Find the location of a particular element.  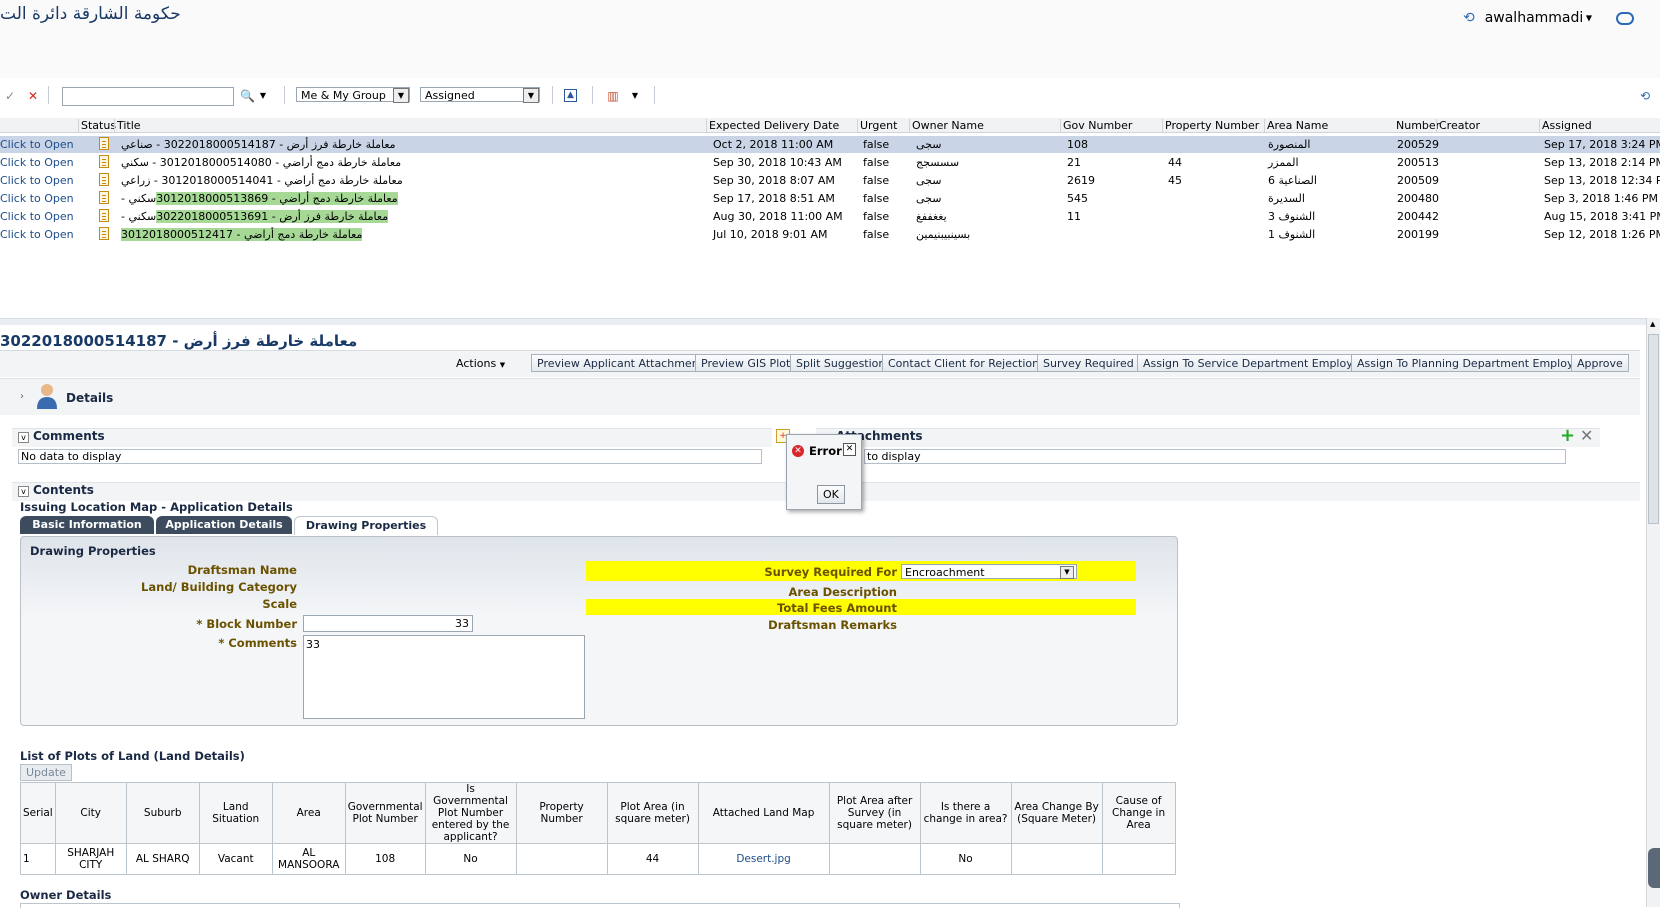

column-header-area: Area is located at coordinates (308, 813).